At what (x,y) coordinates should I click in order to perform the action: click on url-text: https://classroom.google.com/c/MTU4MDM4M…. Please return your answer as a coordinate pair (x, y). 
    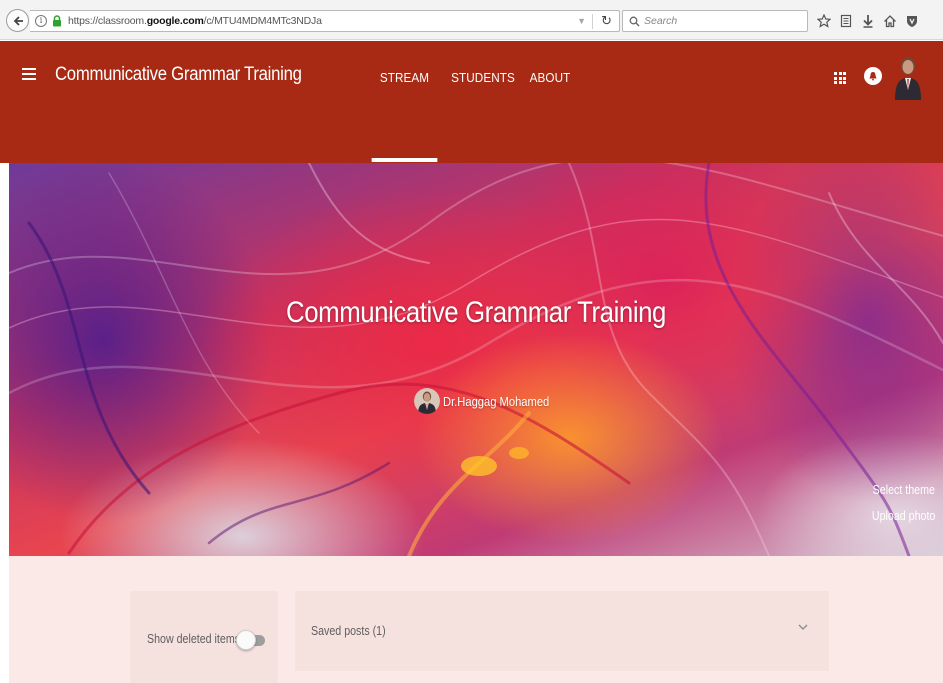
    Looking at the image, I should click on (195, 21).